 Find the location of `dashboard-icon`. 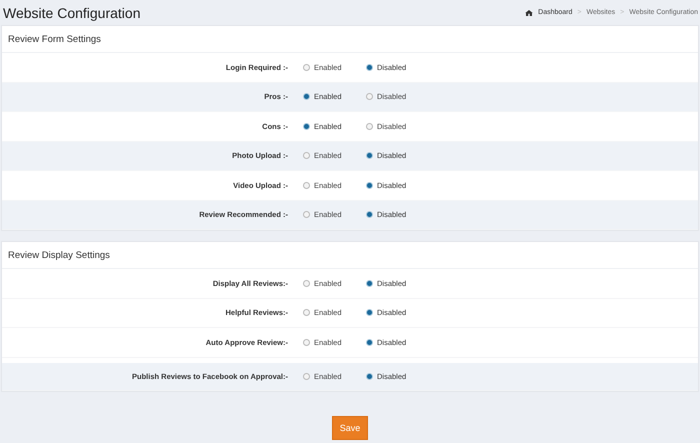

dashboard-icon is located at coordinates (529, 13).